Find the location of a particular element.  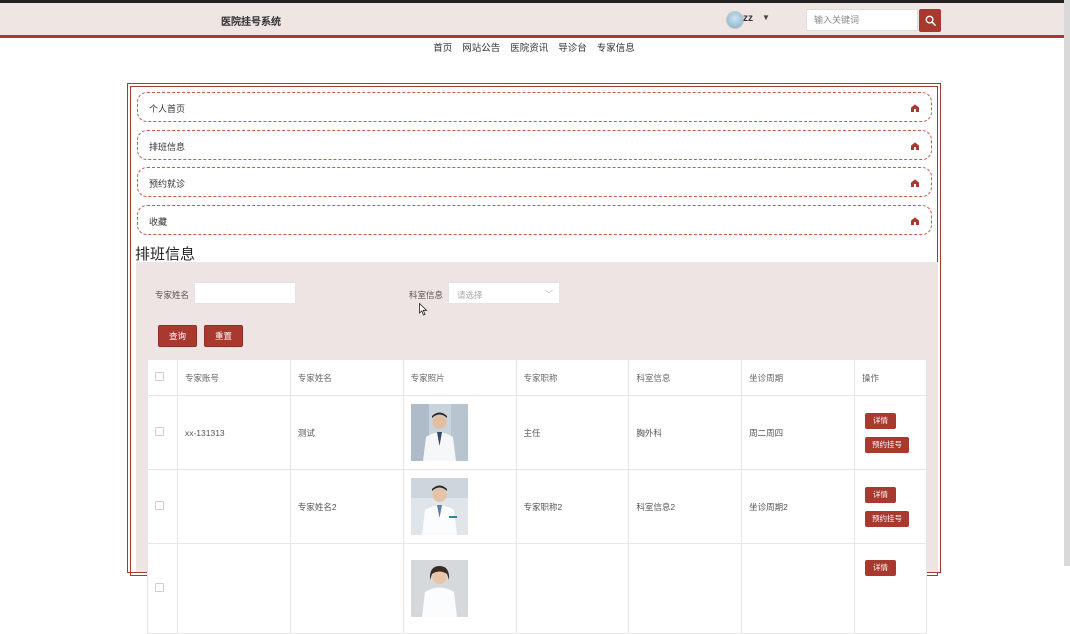

search-button is located at coordinates (930, 20).